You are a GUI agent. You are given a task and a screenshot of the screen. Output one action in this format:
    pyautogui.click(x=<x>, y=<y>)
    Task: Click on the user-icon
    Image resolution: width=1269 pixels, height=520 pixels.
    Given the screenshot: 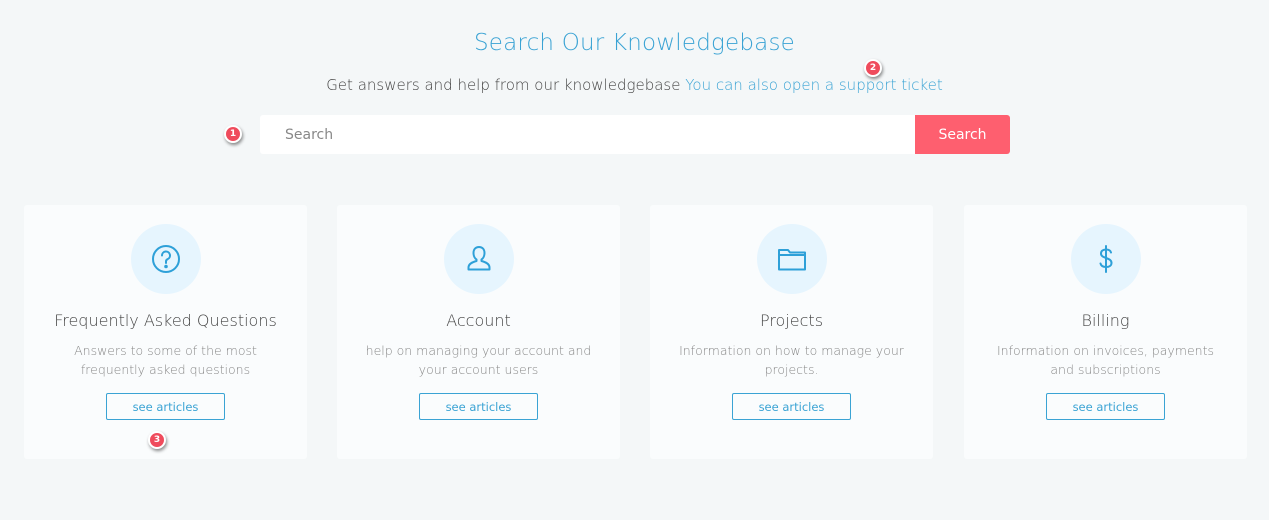 What is the action you would take?
    pyautogui.click(x=478, y=258)
    